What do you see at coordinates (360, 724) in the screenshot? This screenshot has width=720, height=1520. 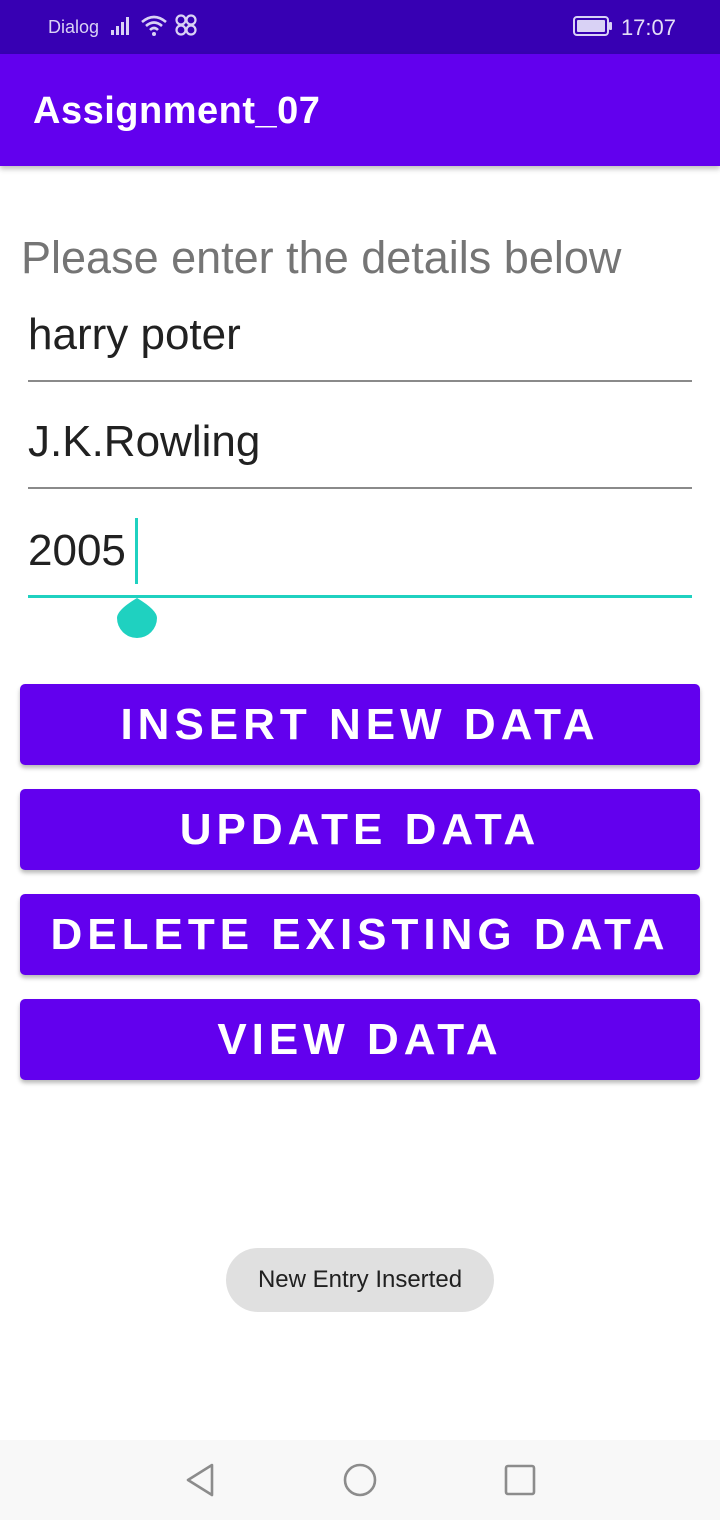 I see `insert-data-button: INSERT NEW DATA` at bounding box center [360, 724].